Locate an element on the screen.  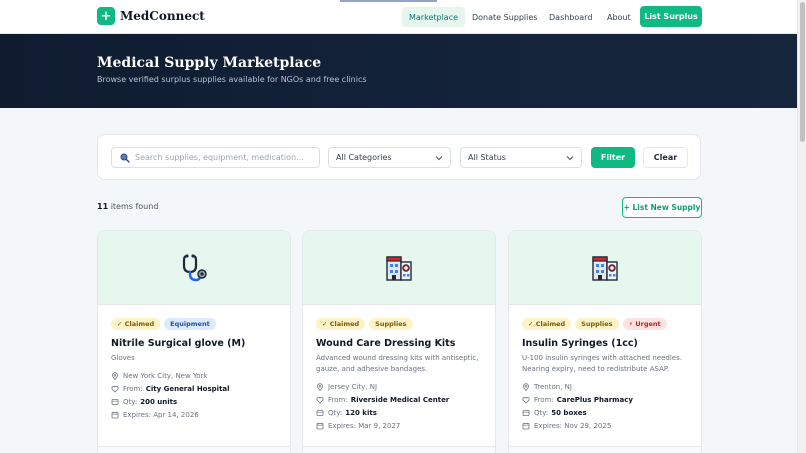
results-count: 11 items found is located at coordinates (127, 206).